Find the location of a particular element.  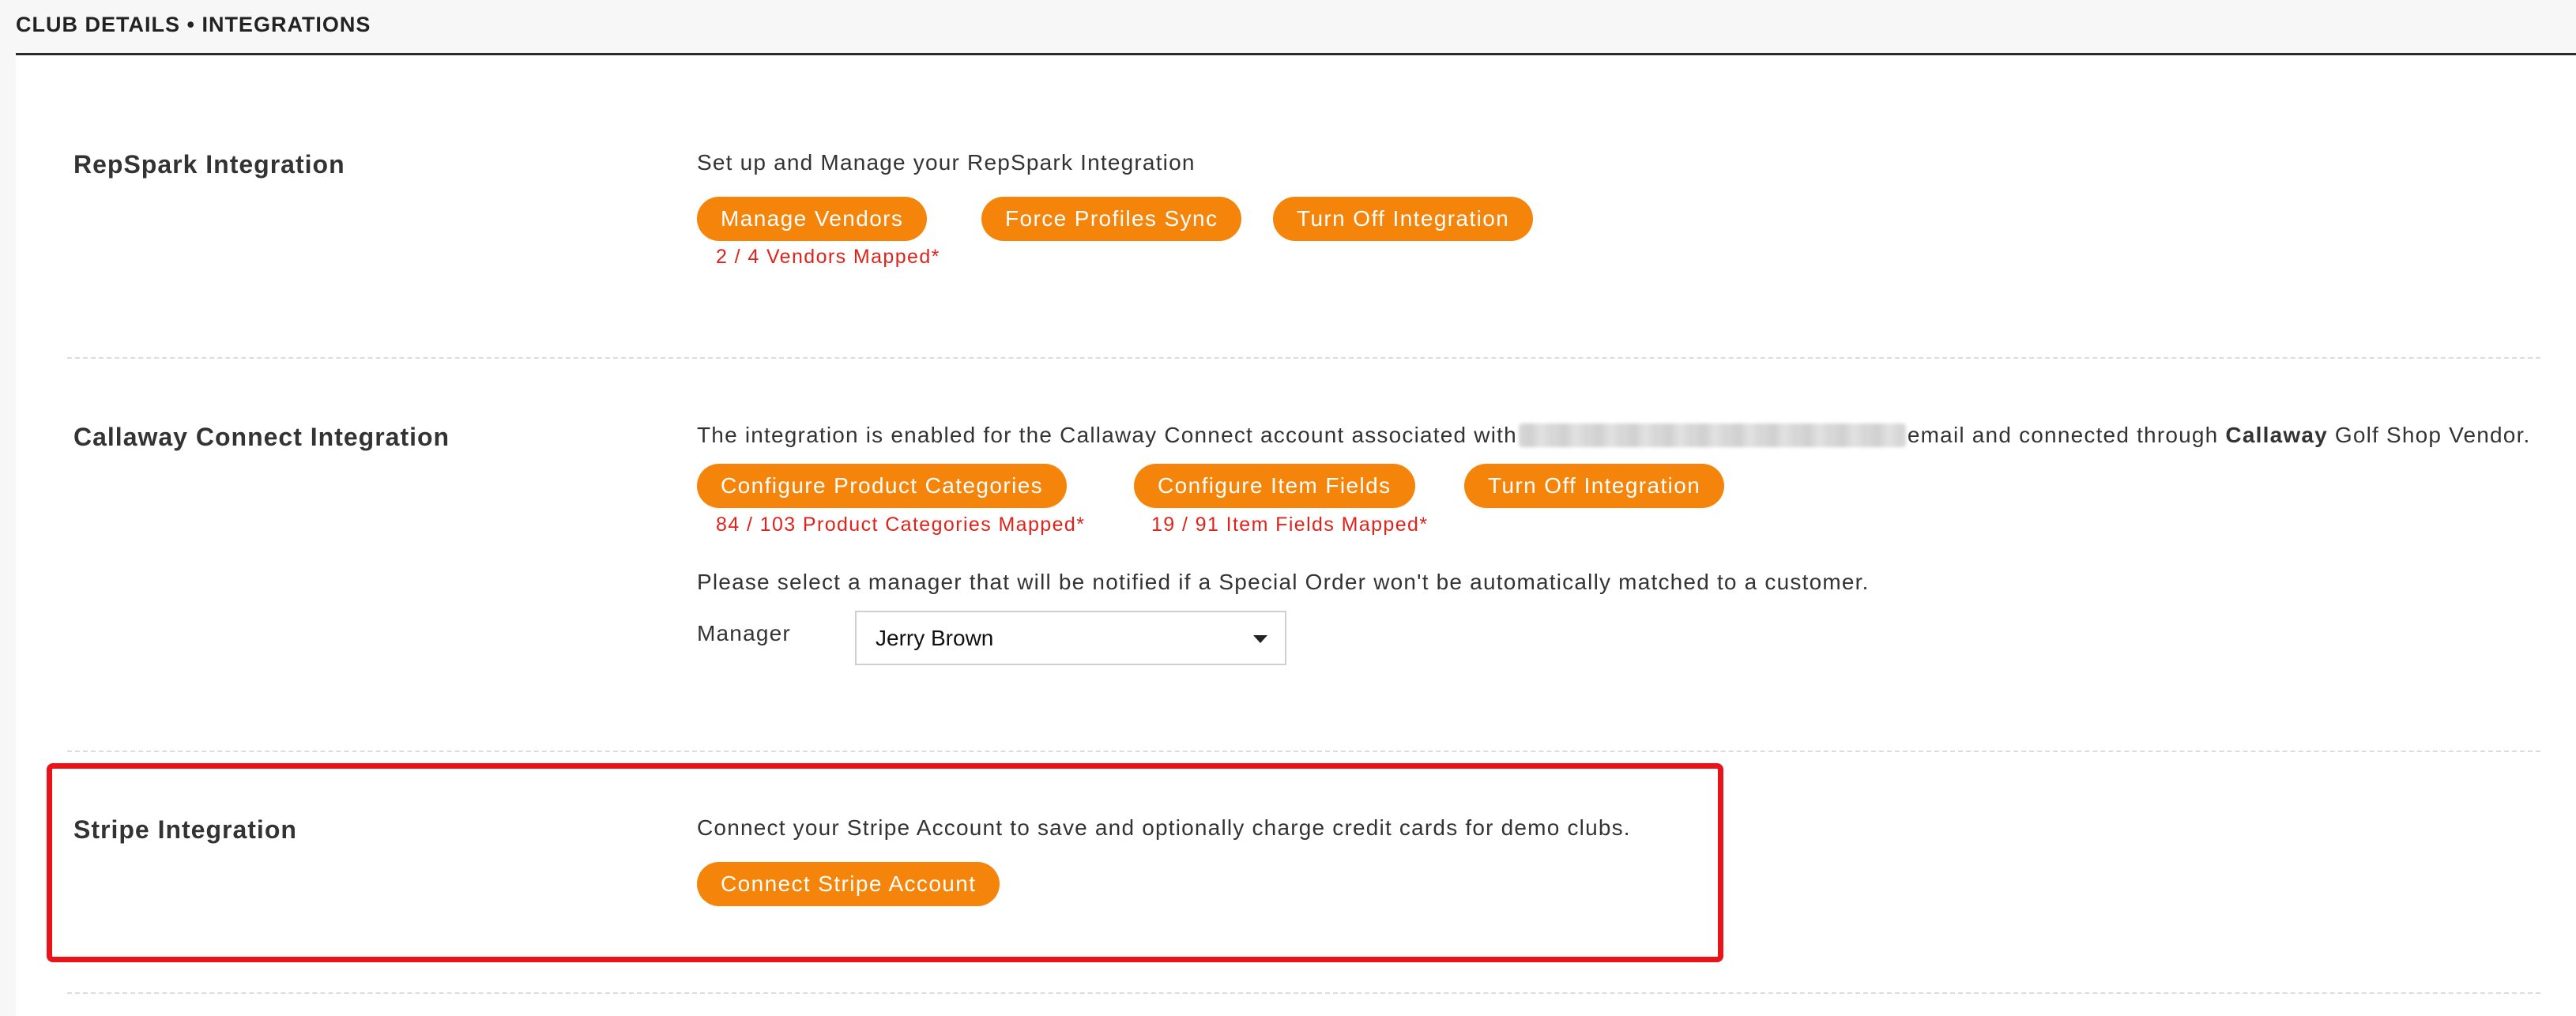

manager-selected-value: Jerry Brown is located at coordinates (935, 638).